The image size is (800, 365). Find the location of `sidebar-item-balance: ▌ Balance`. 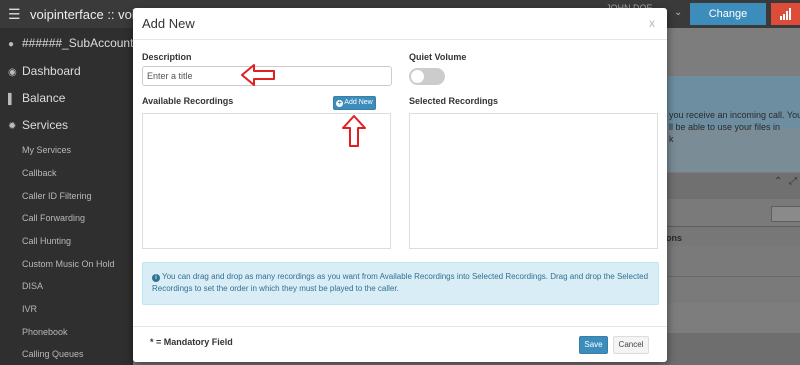

sidebar-item-balance: ▌ Balance is located at coordinates (66, 98).